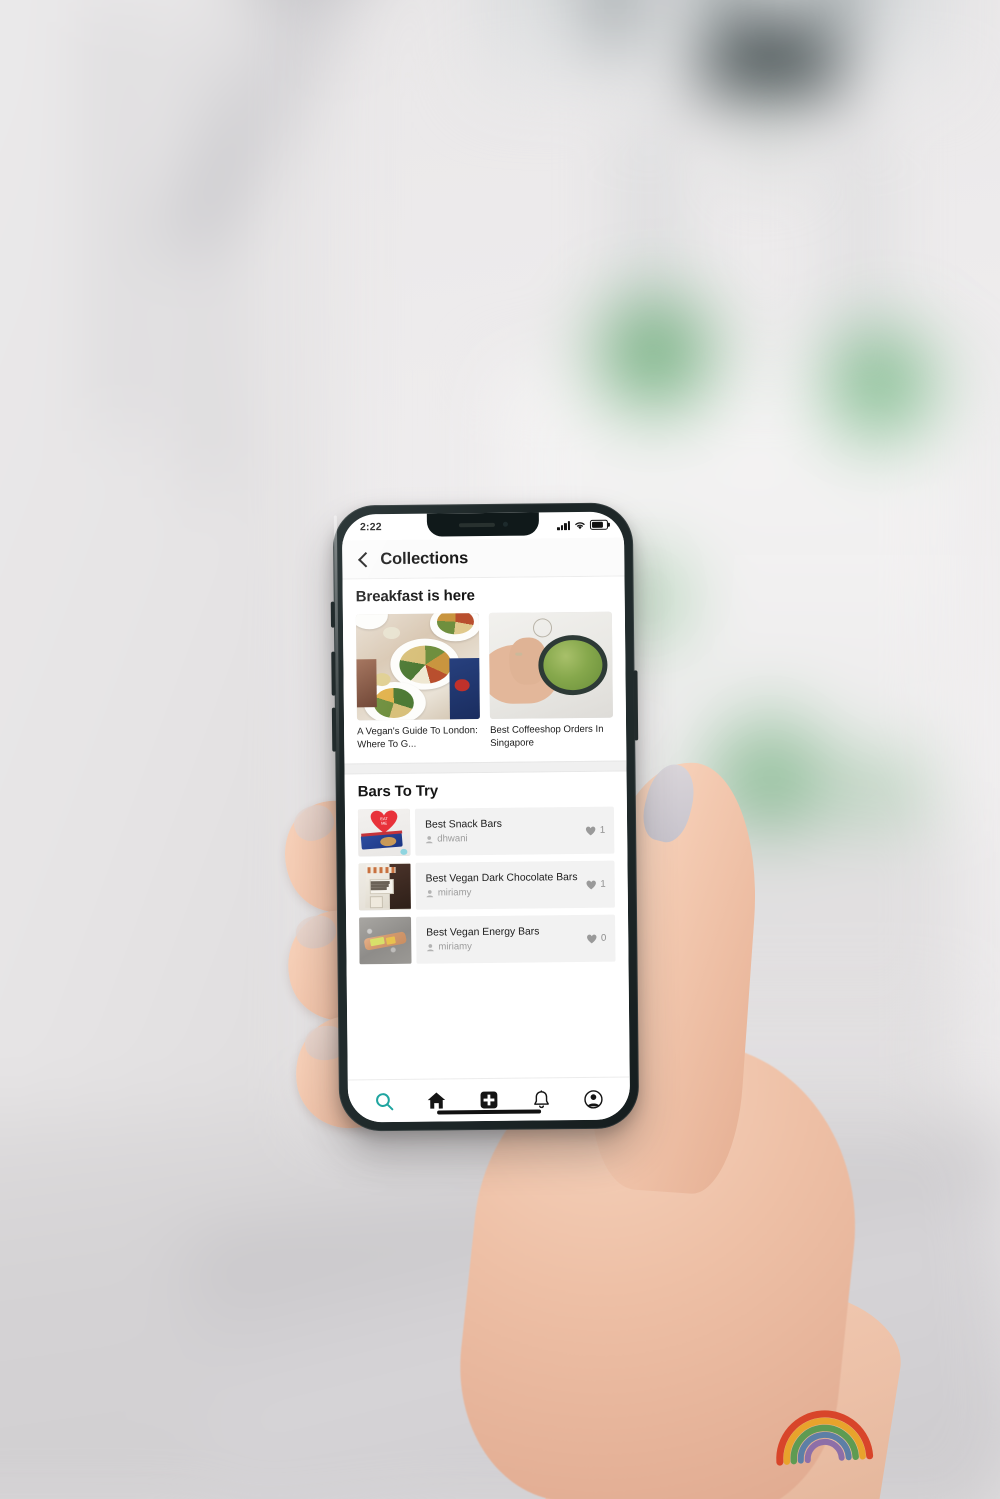 The height and width of the screenshot is (1499, 1000). Describe the element at coordinates (547, 736) in the screenshot. I see `card-caption: Best Coffeeshop Orders In Singapore` at that location.